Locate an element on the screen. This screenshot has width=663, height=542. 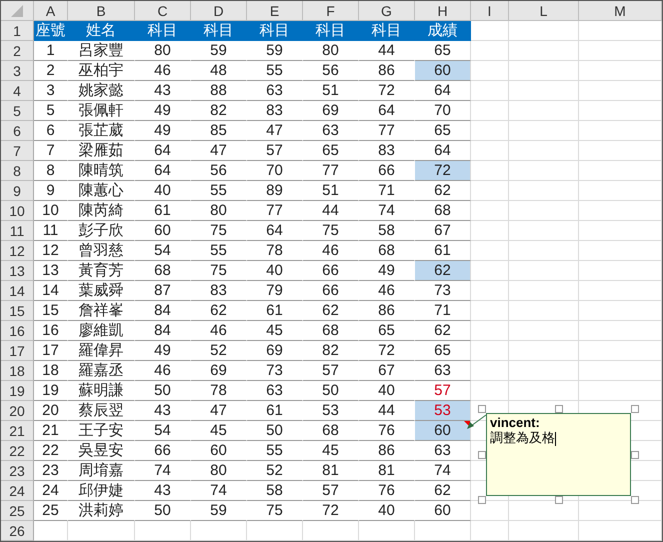
table-cell: 60 is located at coordinates (443, 71).